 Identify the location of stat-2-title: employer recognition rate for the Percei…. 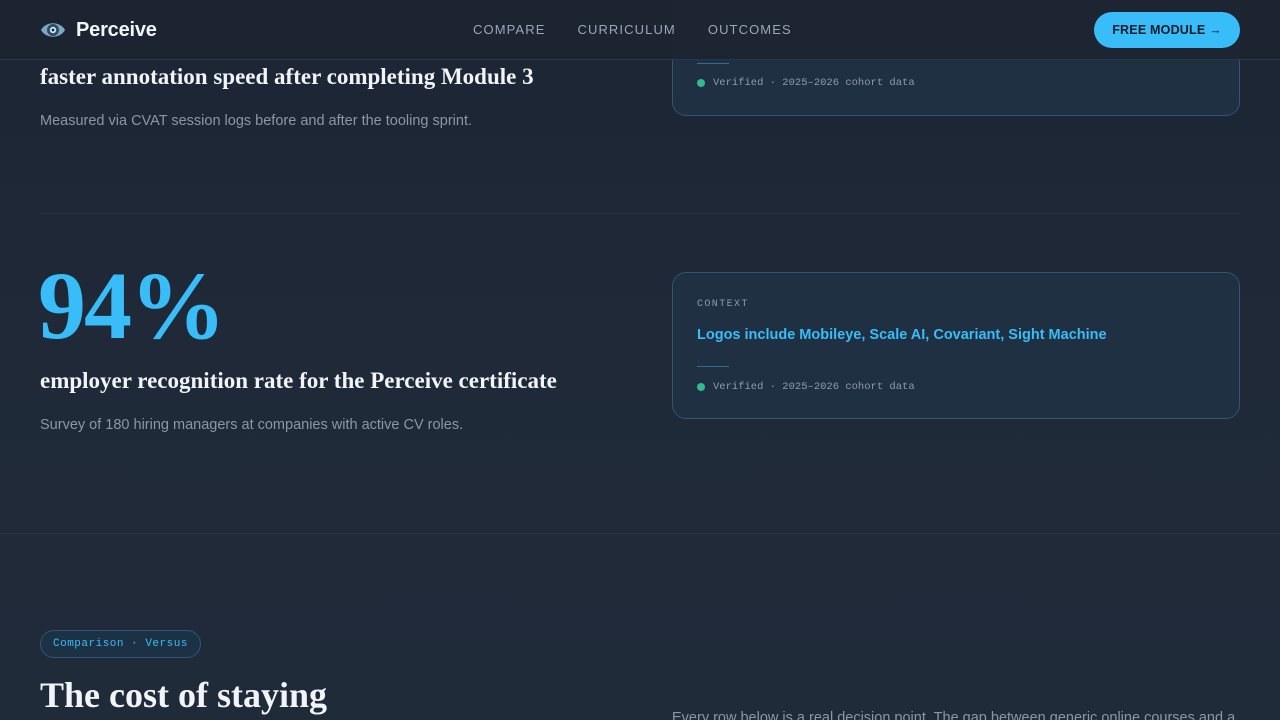
(298, 380).